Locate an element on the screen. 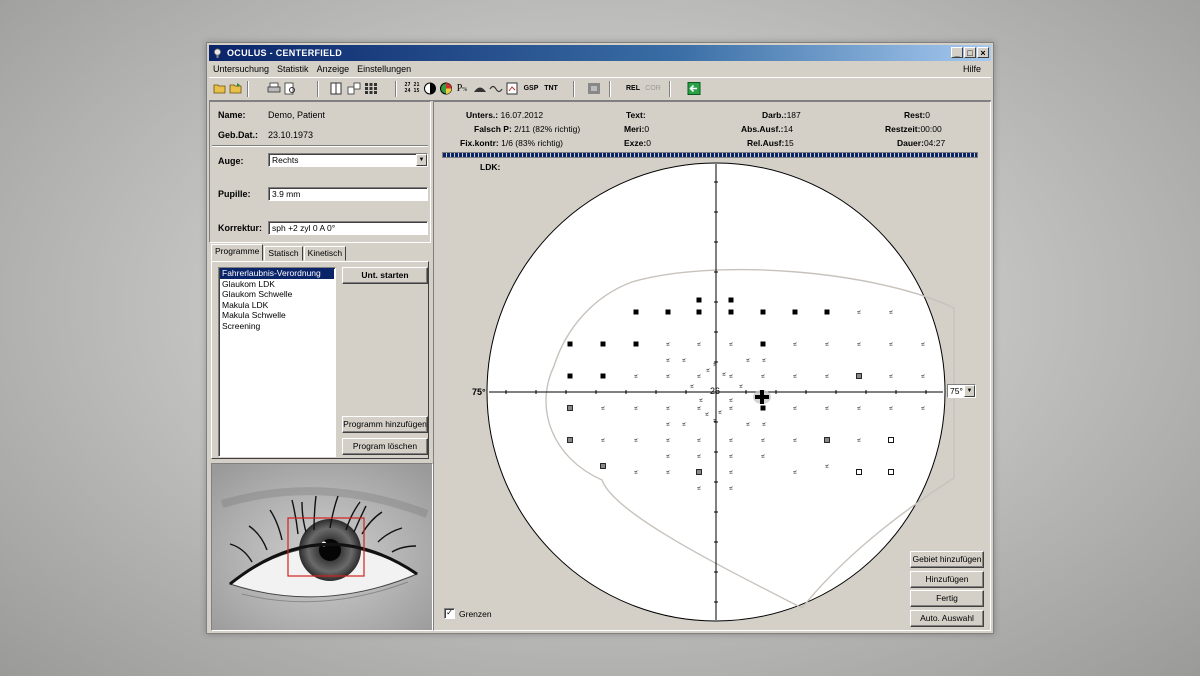 The image size is (1200, 676). list-item: Makula LDK is located at coordinates (277, 305).